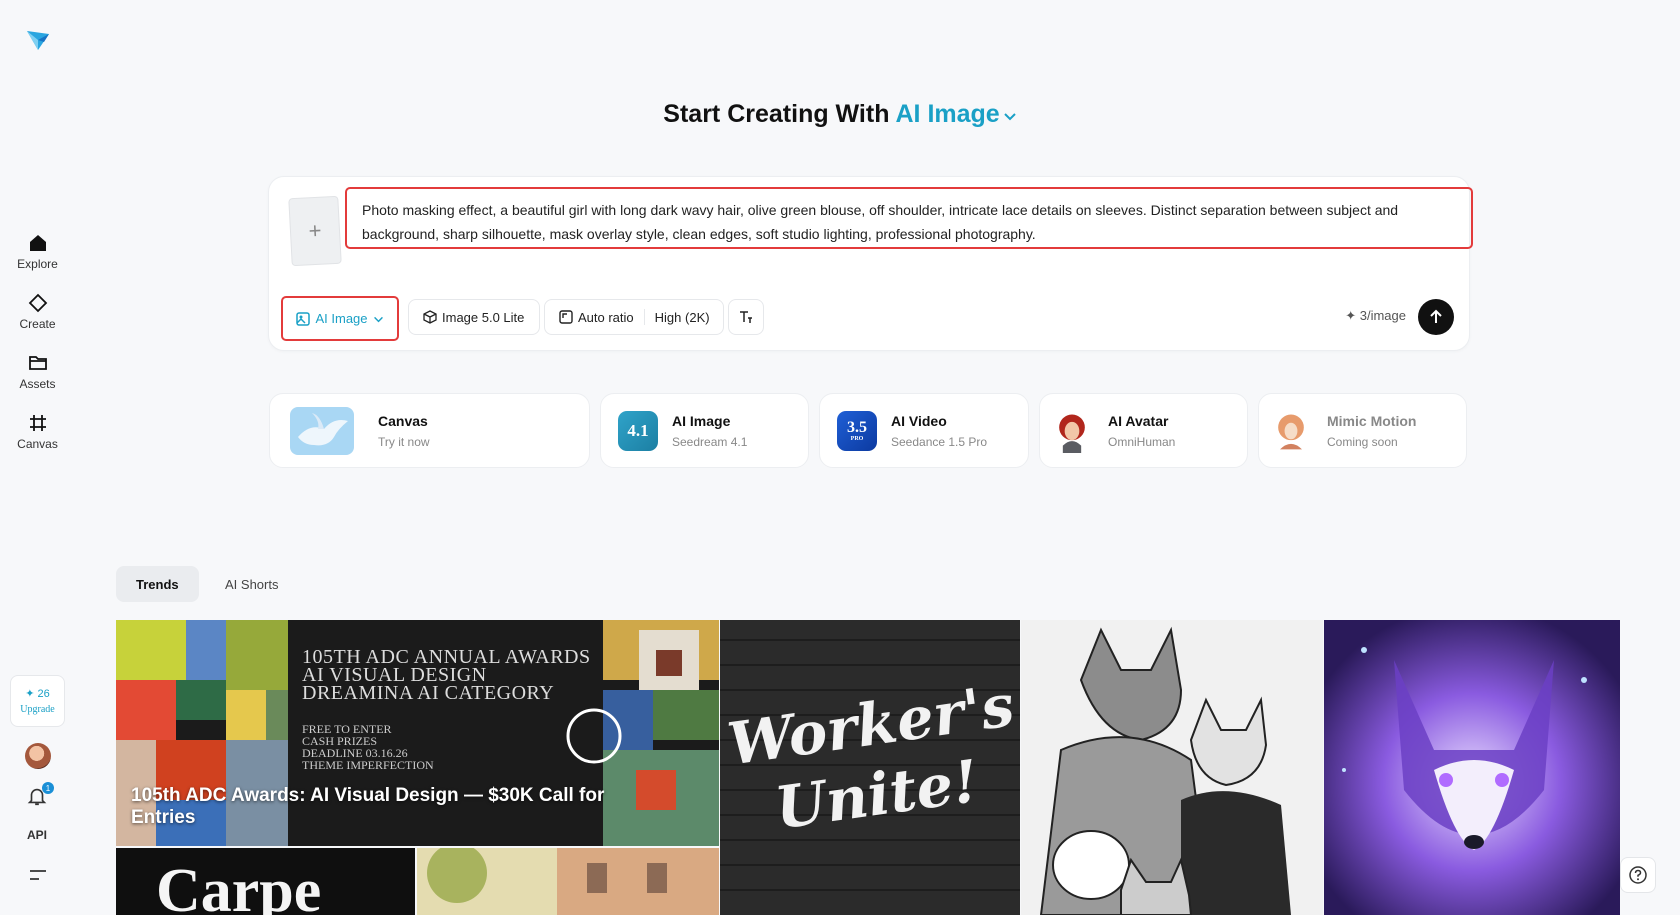  I want to click on ratio-quality-selector: Auto ratio High (2K), so click(634, 317).